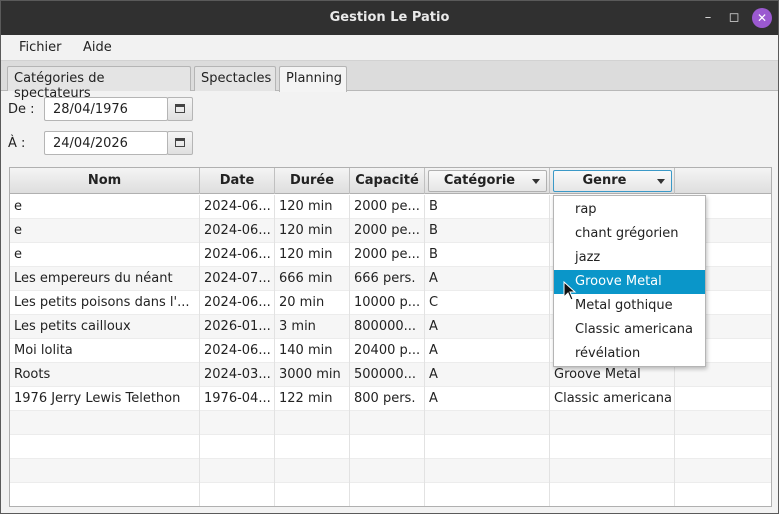 The width and height of the screenshot is (779, 514). What do you see at coordinates (180, 143) in the screenshot?
I see `to-date-picker-button` at bounding box center [180, 143].